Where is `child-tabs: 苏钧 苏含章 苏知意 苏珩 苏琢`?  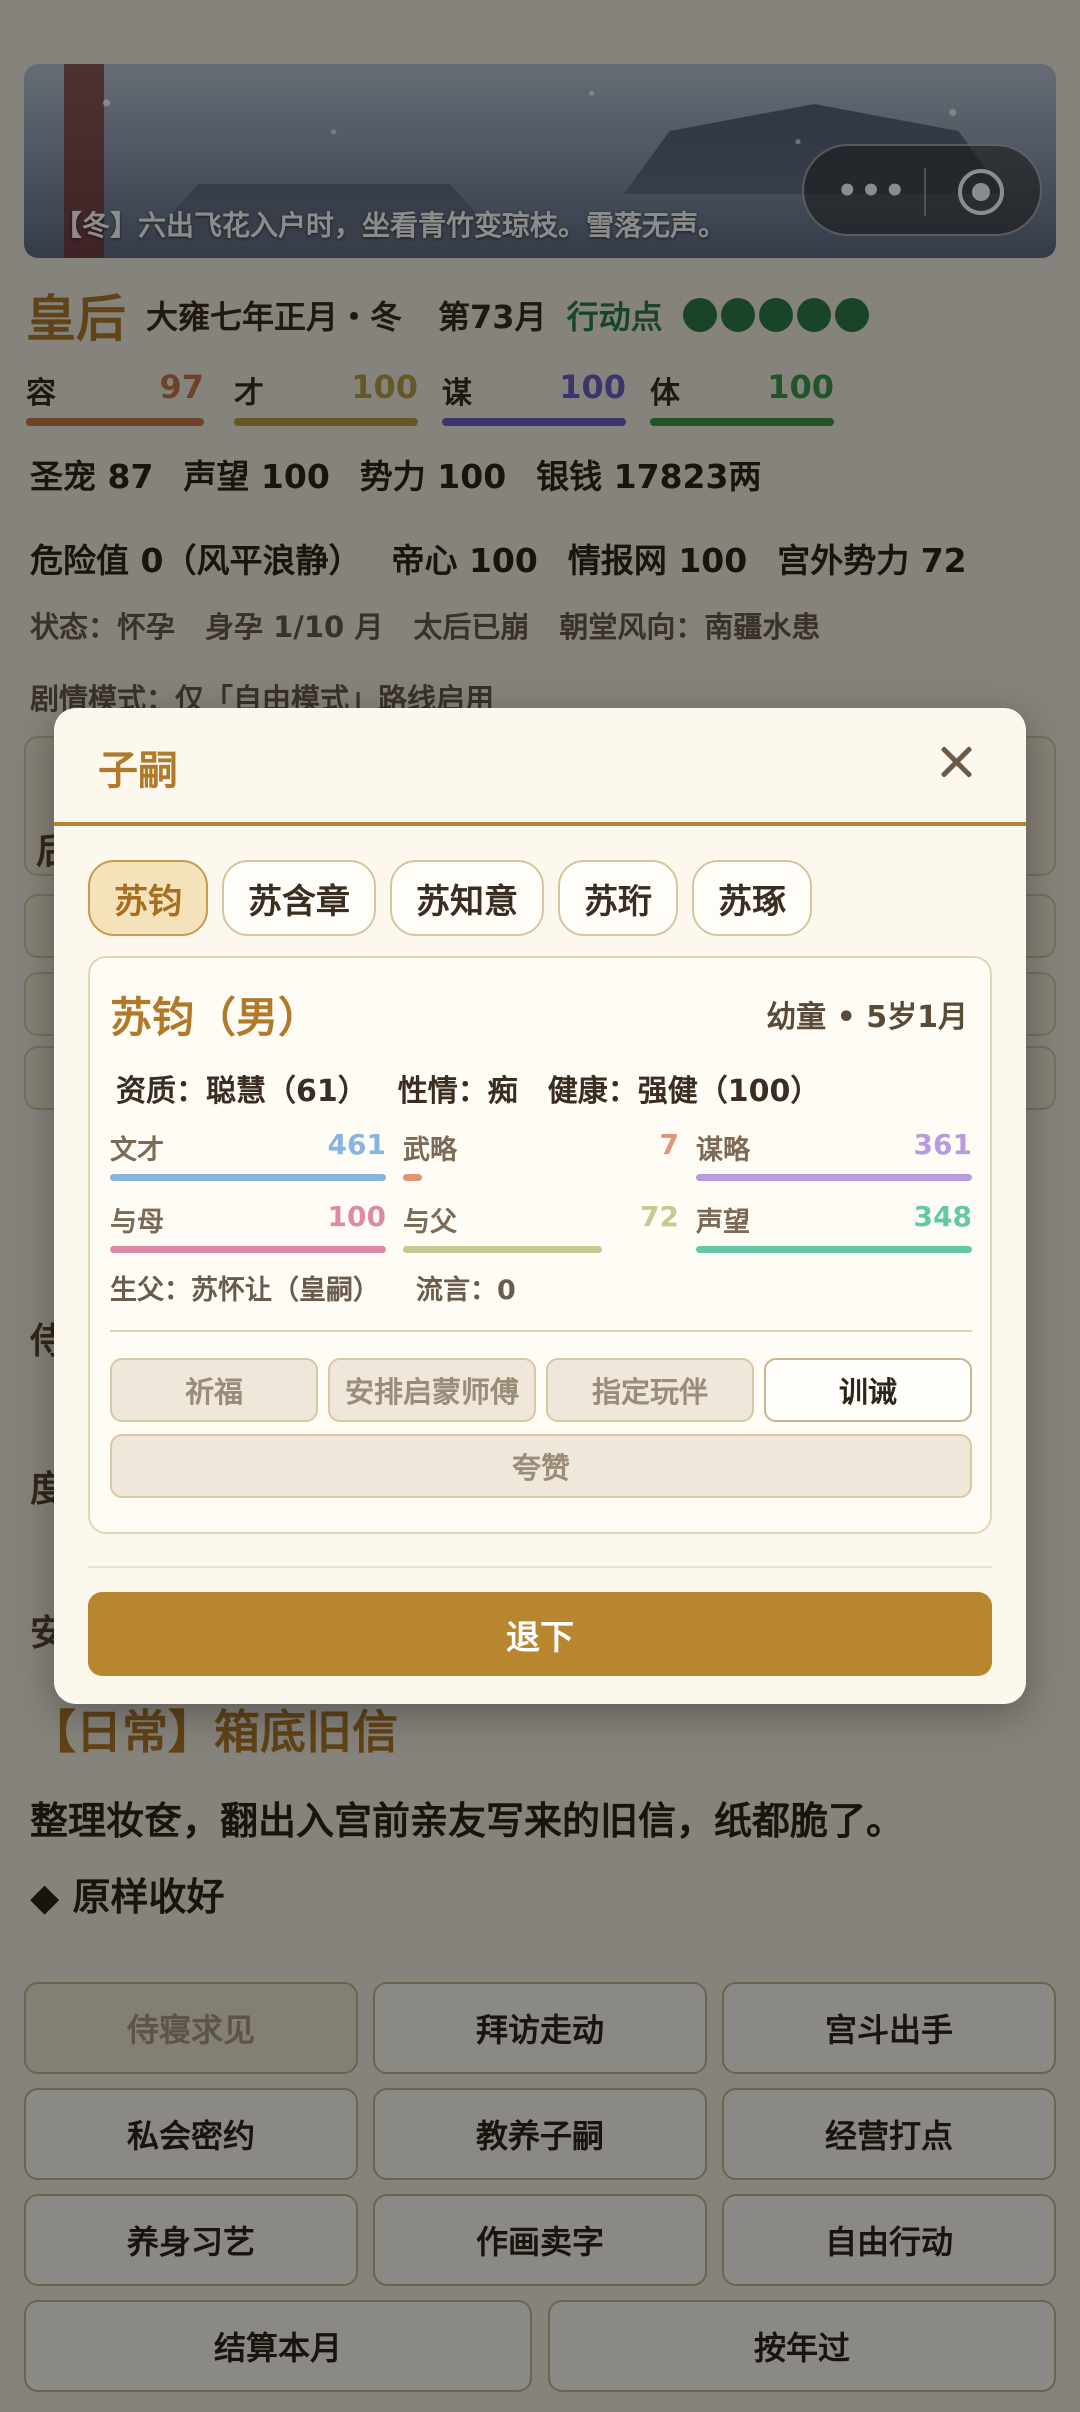
child-tabs: 苏钧 苏含章 苏知意 苏珩 苏琢 is located at coordinates (450, 898).